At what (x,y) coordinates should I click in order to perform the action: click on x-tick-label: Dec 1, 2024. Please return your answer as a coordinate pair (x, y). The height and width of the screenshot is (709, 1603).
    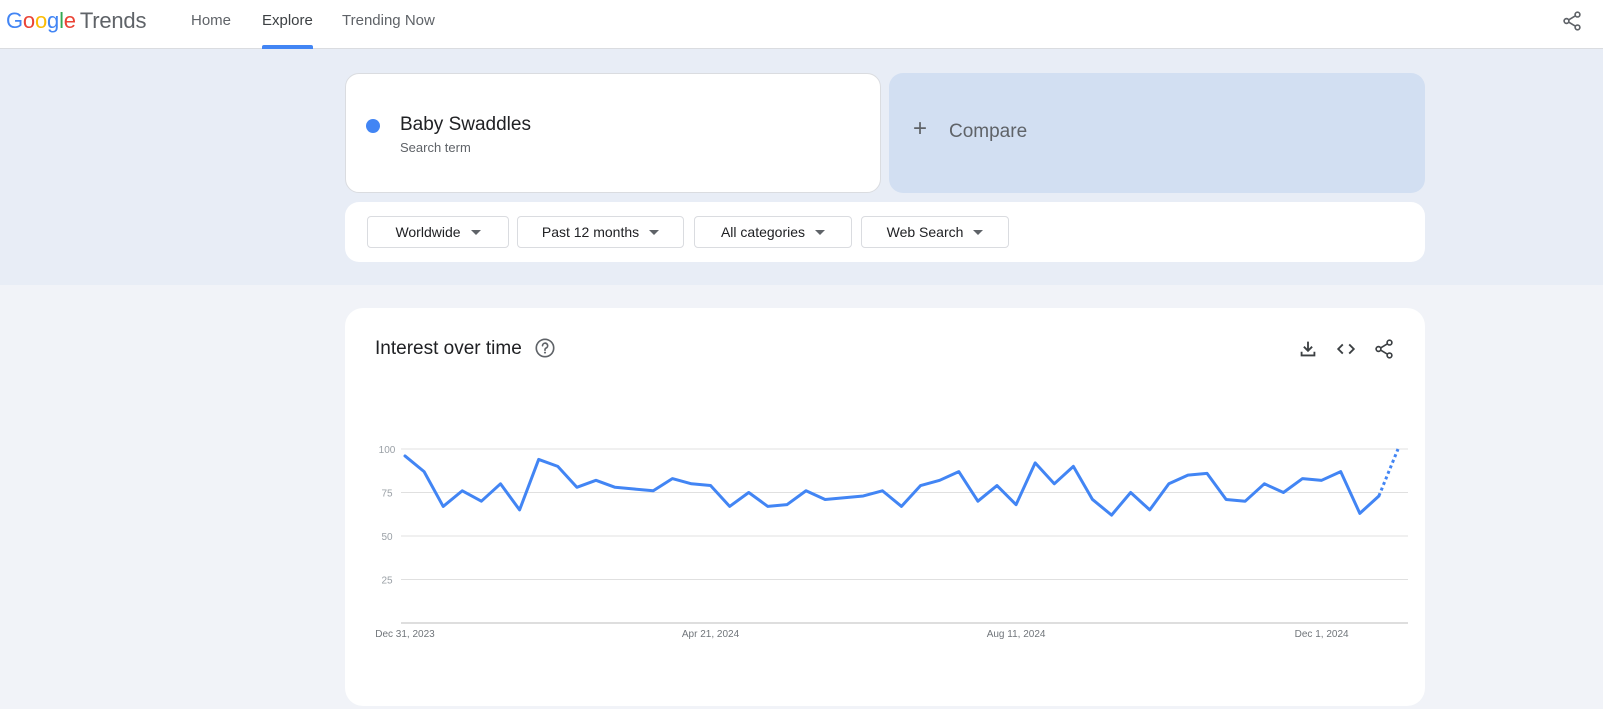
    Looking at the image, I should click on (1322, 634).